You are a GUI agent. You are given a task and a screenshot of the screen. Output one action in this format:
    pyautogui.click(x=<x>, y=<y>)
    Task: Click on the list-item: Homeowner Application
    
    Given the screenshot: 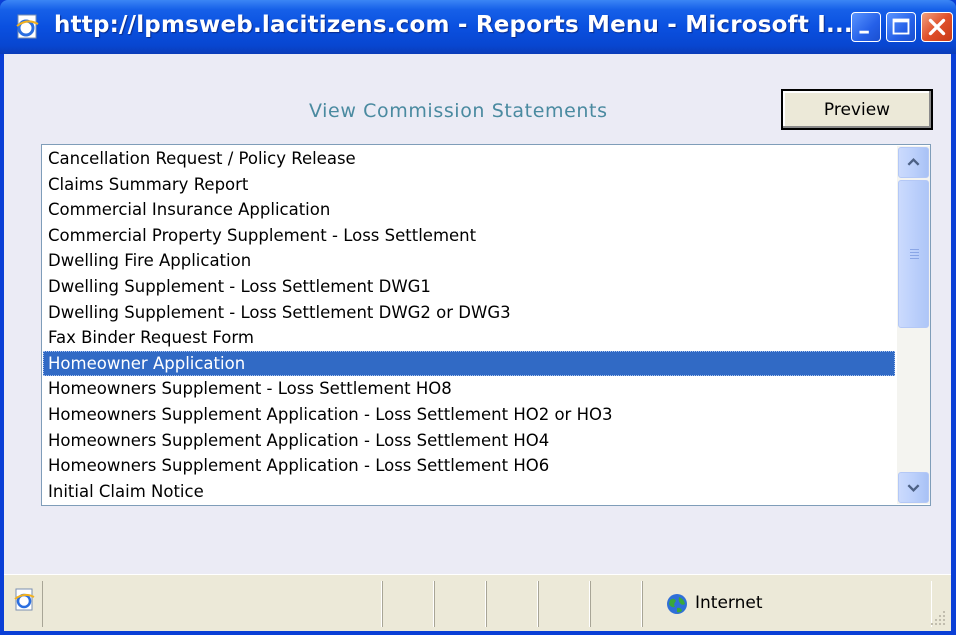 What is the action you would take?
    pyautogui.click(x=469, y=363)
    